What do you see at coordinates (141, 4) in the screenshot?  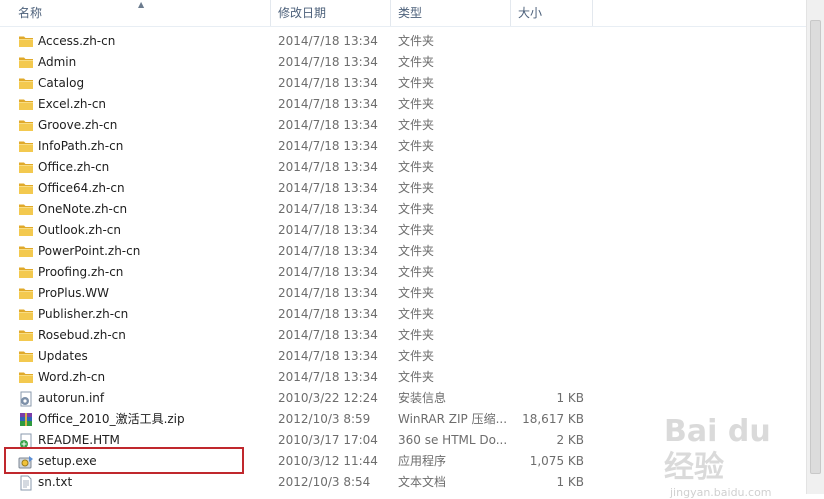 I see `sort-ascending-icon: ▲` at bounding box center [141, 4].